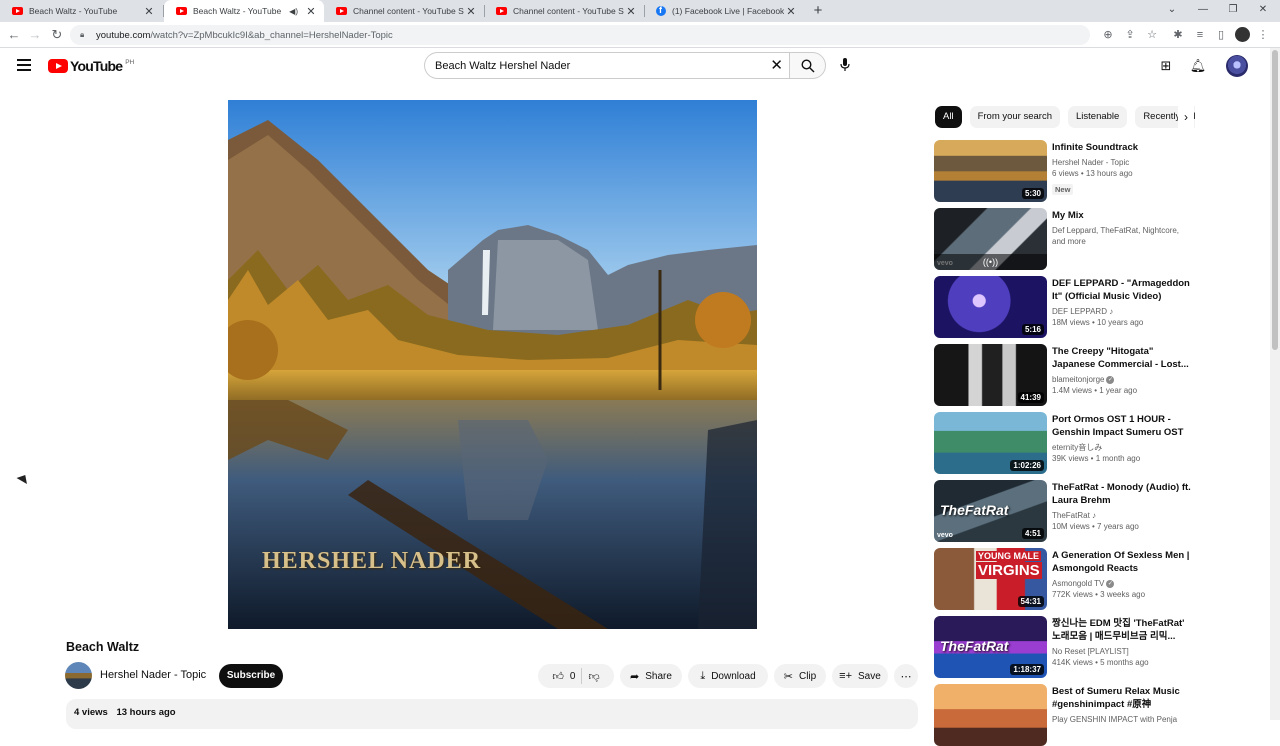  Describe the element at coordinates (800, 676) in the screenshot. I see `clip-button: ✂ Clip` at that location.